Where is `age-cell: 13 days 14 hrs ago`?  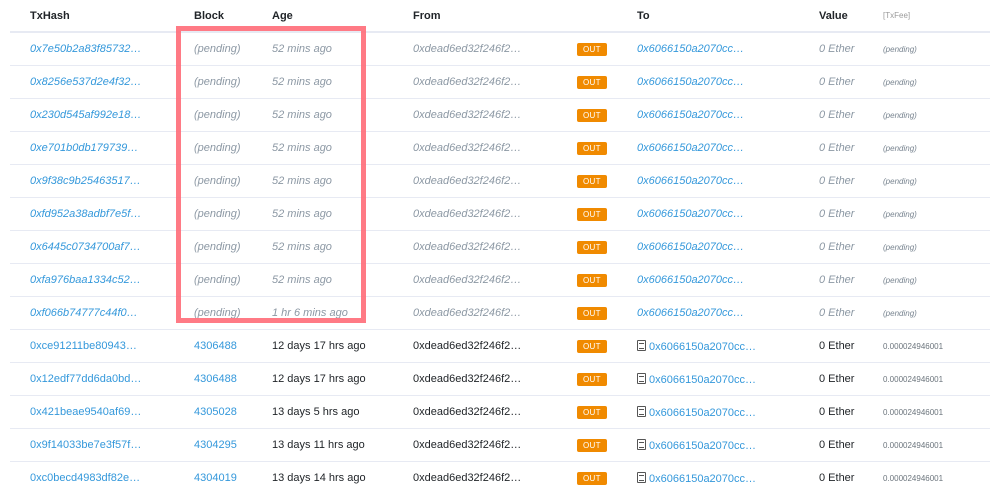
age-cell: 13 days 14 hrs ago is located at coordinates (322, 478).